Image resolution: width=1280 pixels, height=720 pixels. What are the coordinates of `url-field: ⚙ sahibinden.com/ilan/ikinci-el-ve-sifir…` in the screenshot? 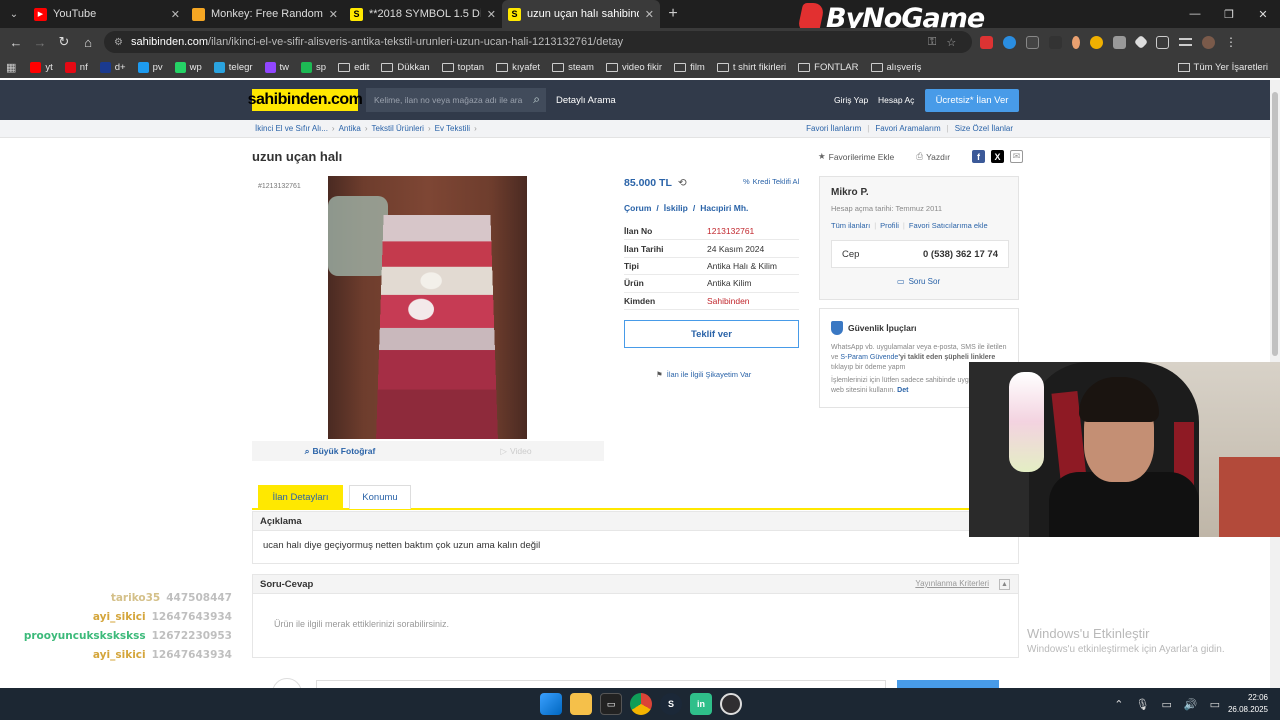 It's located at (538, 42).